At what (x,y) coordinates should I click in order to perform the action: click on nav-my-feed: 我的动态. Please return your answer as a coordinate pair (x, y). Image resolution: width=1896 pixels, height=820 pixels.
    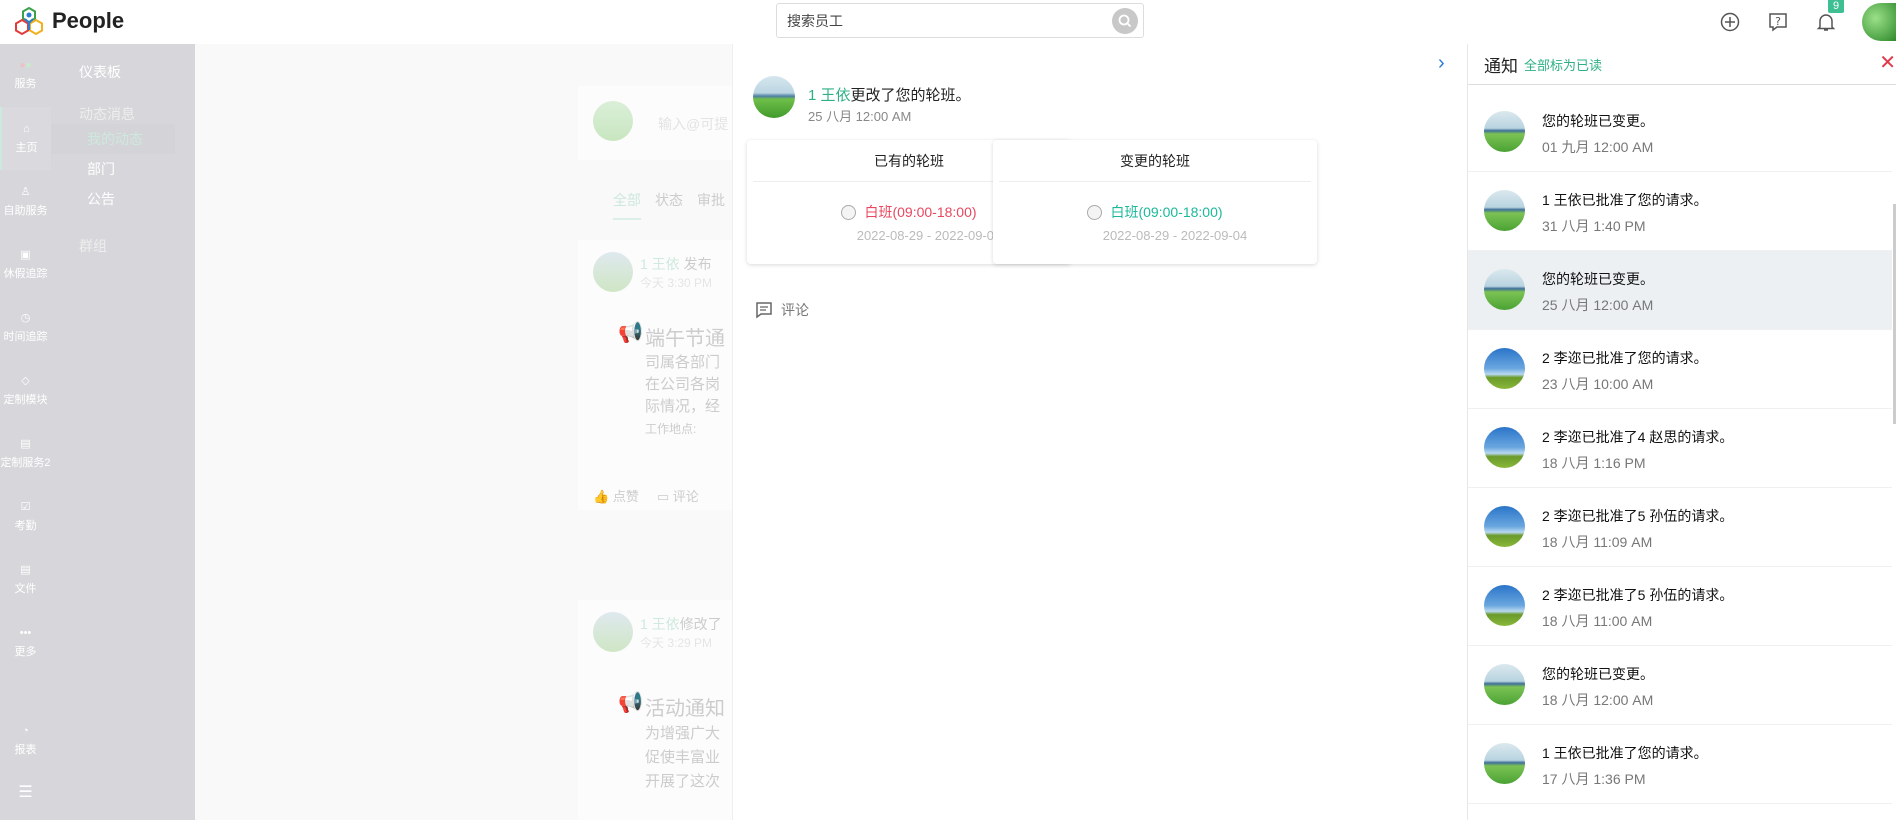
    Looking at the image, I should click on (113, 139).